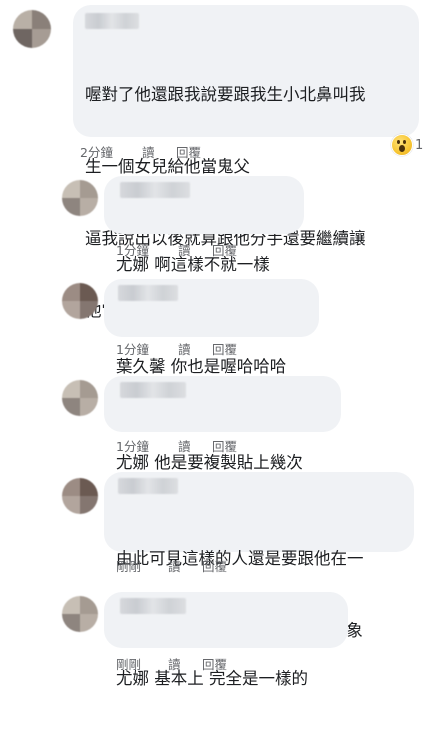  What do you see at coordinates (419, 145) in the screenshot?
I see `reaction-count: 1` at bounding box center [419, 145].